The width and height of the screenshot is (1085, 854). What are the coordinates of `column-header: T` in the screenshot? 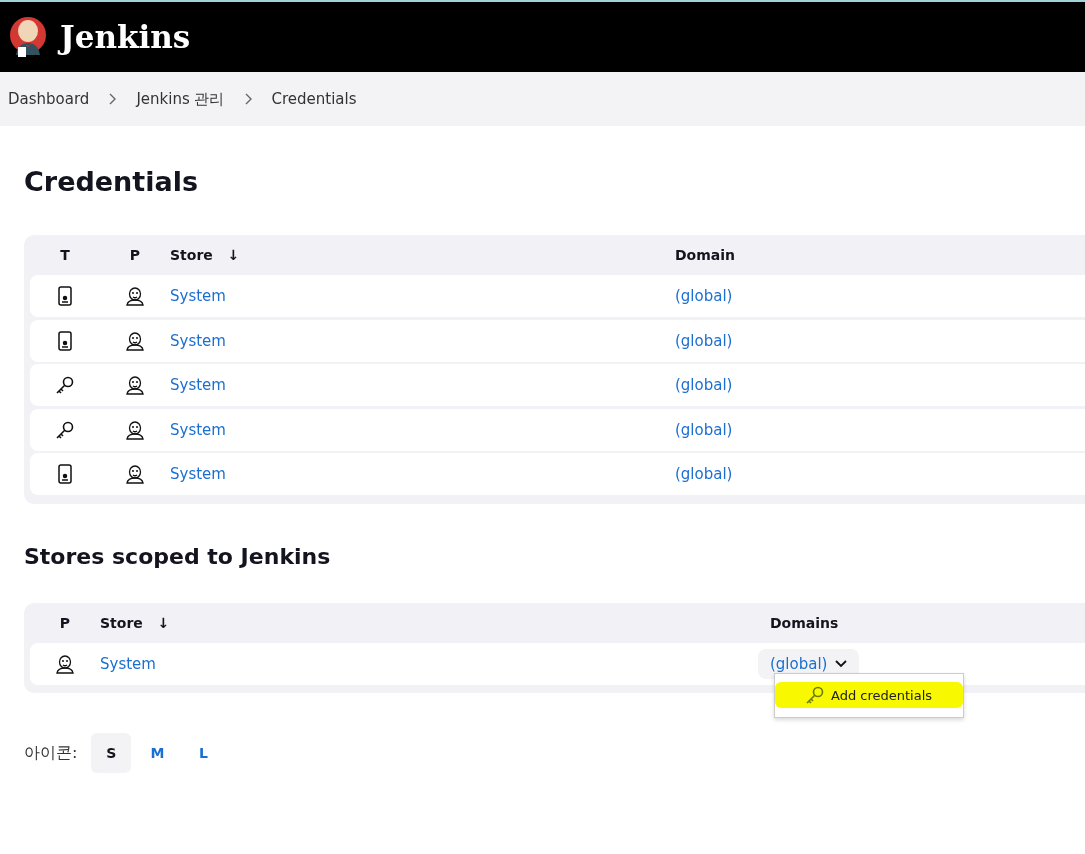 It's located at (65, 255).